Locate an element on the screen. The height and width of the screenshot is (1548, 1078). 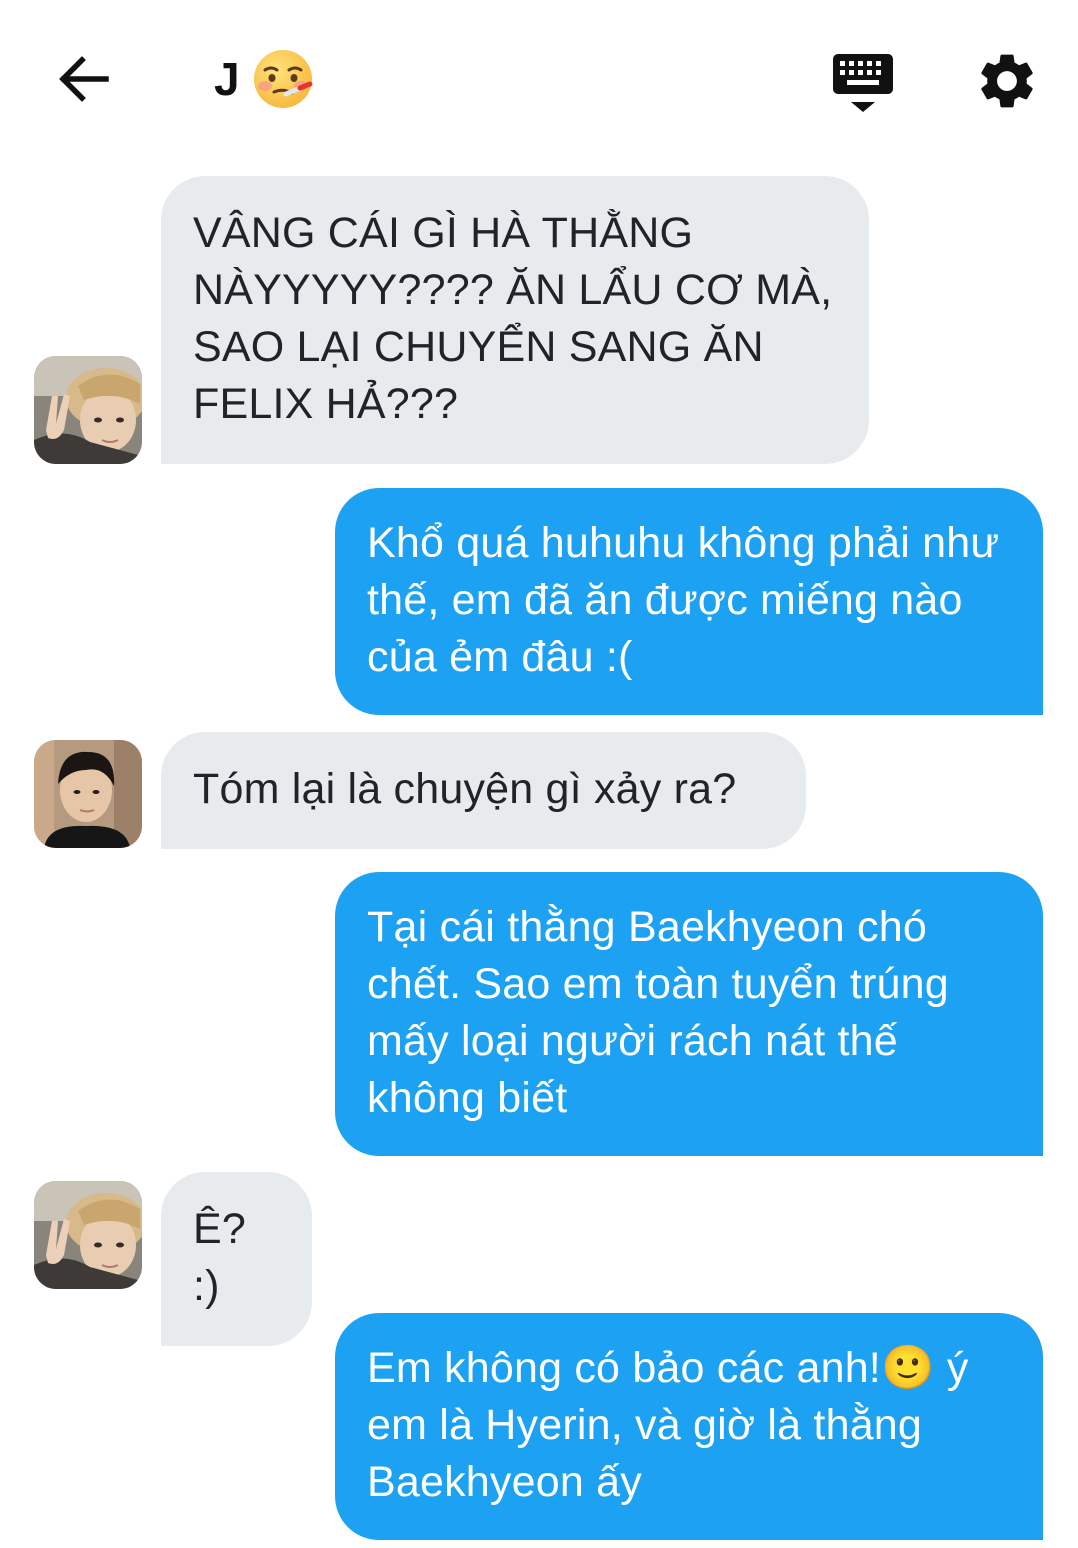
gear-icon is located at coordinates (1007, 81).